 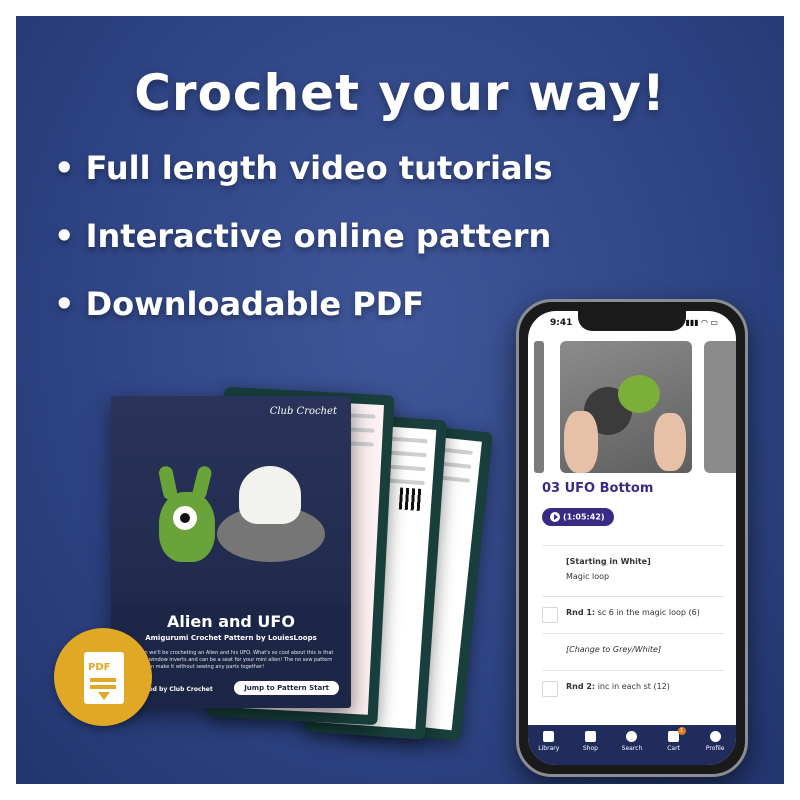 What do you see at coordinates (632, 748) in the screenshot?
I see `tab-label: Search` at bounding box center [632, 748].